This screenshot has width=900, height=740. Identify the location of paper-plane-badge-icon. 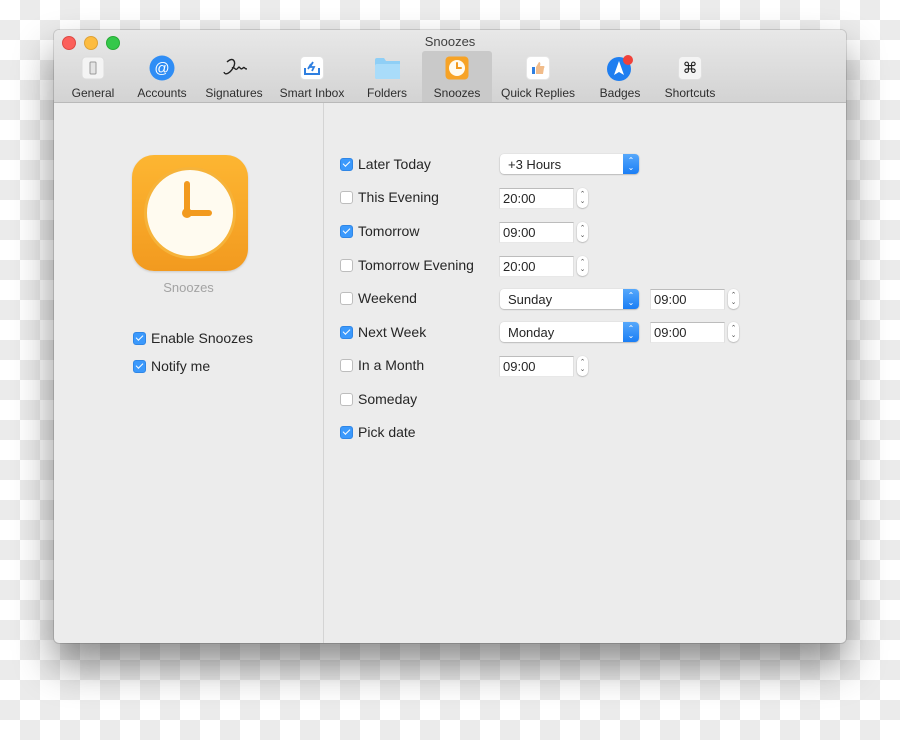
(620, 68).